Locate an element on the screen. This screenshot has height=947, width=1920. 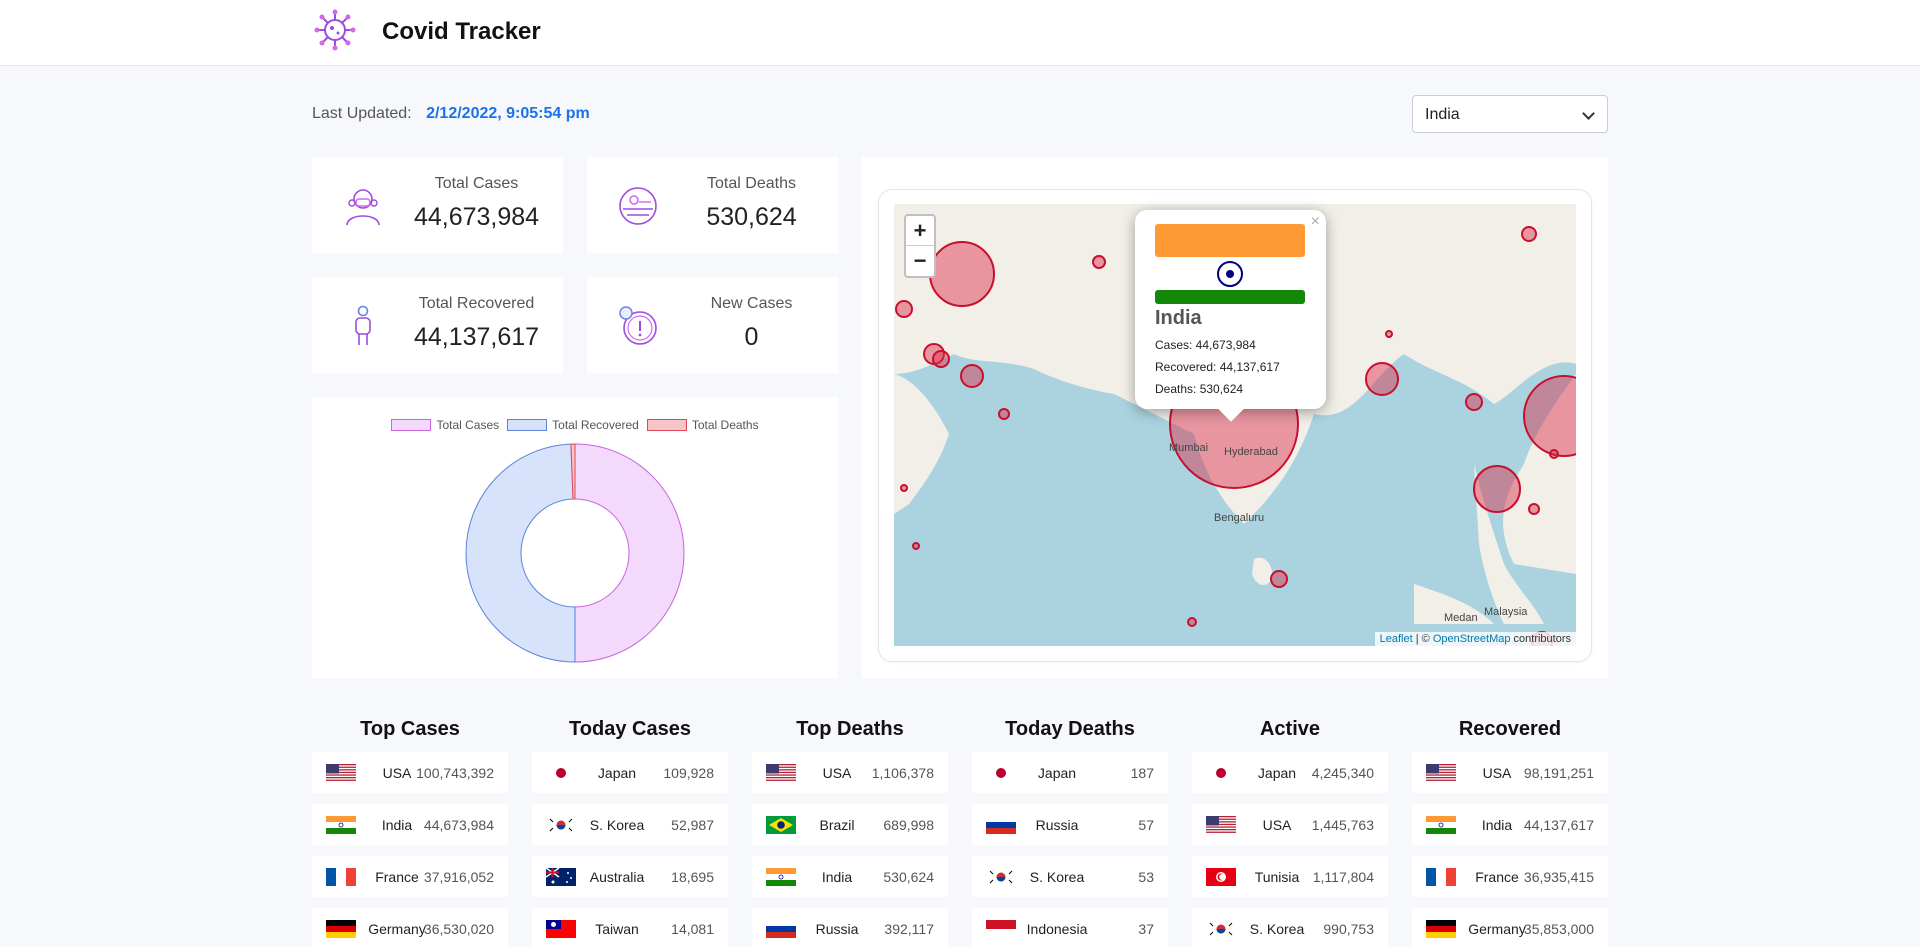
list-item: India 44,673,984 is located at coordinates (410, 824).